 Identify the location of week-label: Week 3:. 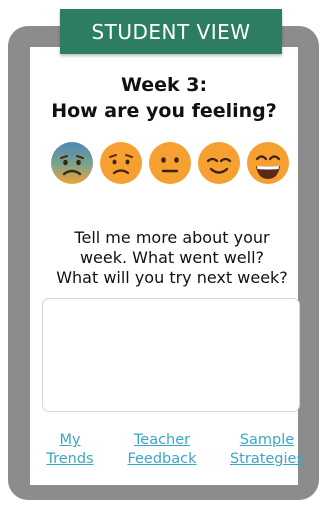
(164, 85).